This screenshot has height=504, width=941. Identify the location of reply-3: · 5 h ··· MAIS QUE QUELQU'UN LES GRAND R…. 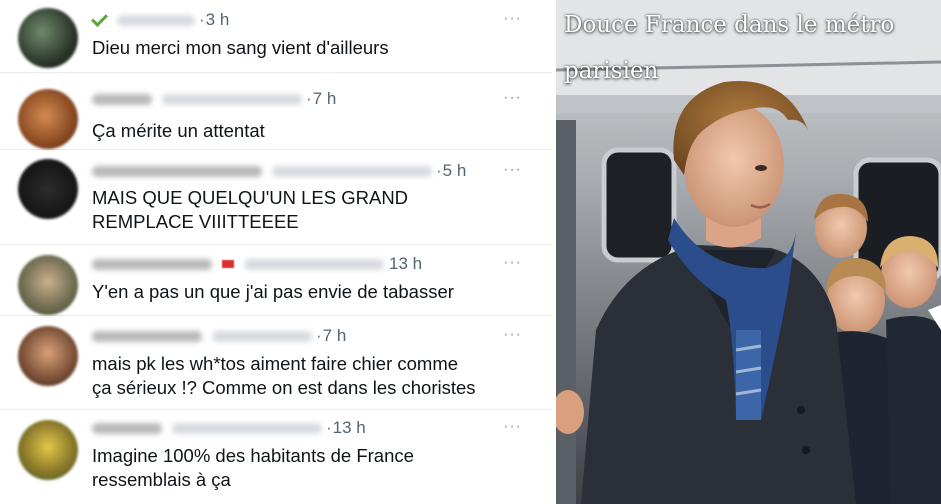
(276, 197).